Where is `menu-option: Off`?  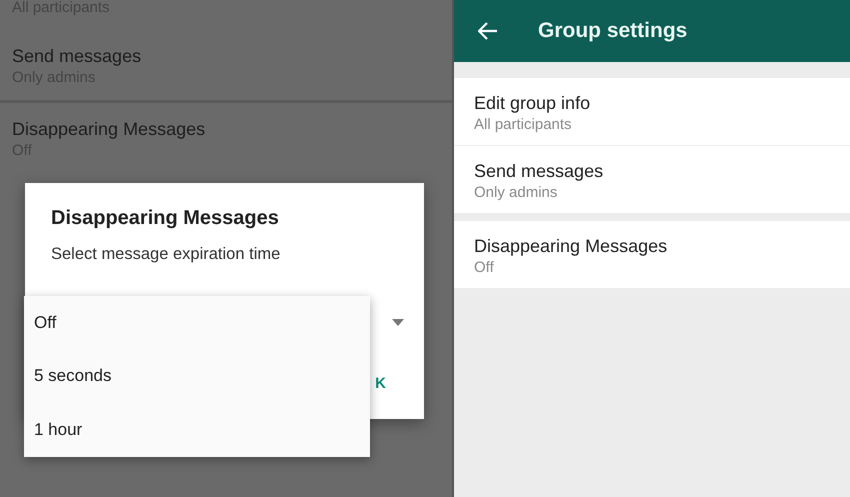
menu-option: Off is located at coordinates (197, 322).